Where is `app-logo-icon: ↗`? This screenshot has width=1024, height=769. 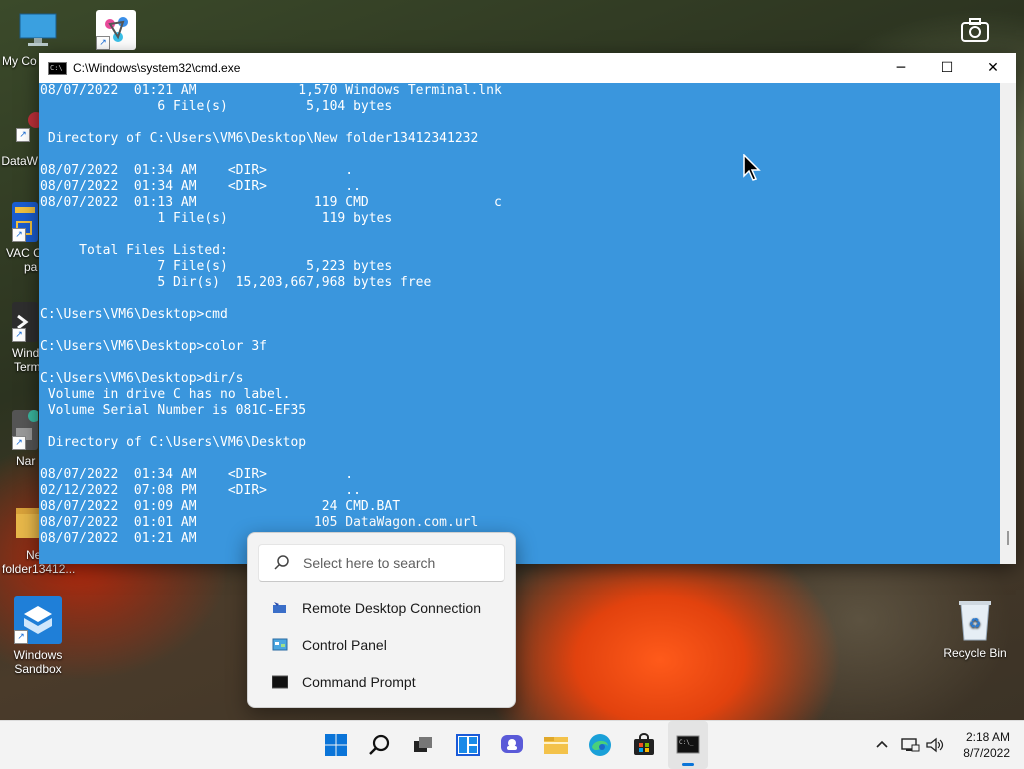 app-logo-icon: ↗ is located at coordinates (116, 30).